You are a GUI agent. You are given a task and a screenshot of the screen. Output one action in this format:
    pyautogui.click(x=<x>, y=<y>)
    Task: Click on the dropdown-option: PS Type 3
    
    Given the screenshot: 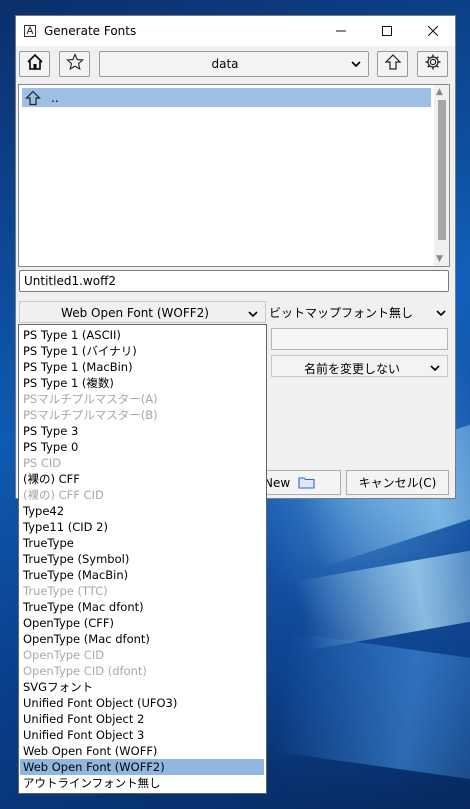 What is the action you would take?
    pyautogui.click(x=142, y=431)
    